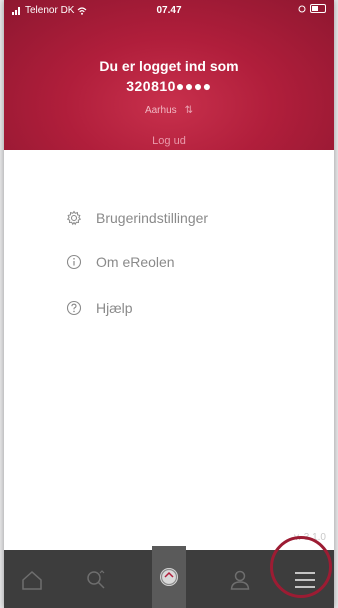  What do you see at coordinates (189, 110) in the screenshot?
I see `swap-icon: ⇅` at bounding box center [189, 110].